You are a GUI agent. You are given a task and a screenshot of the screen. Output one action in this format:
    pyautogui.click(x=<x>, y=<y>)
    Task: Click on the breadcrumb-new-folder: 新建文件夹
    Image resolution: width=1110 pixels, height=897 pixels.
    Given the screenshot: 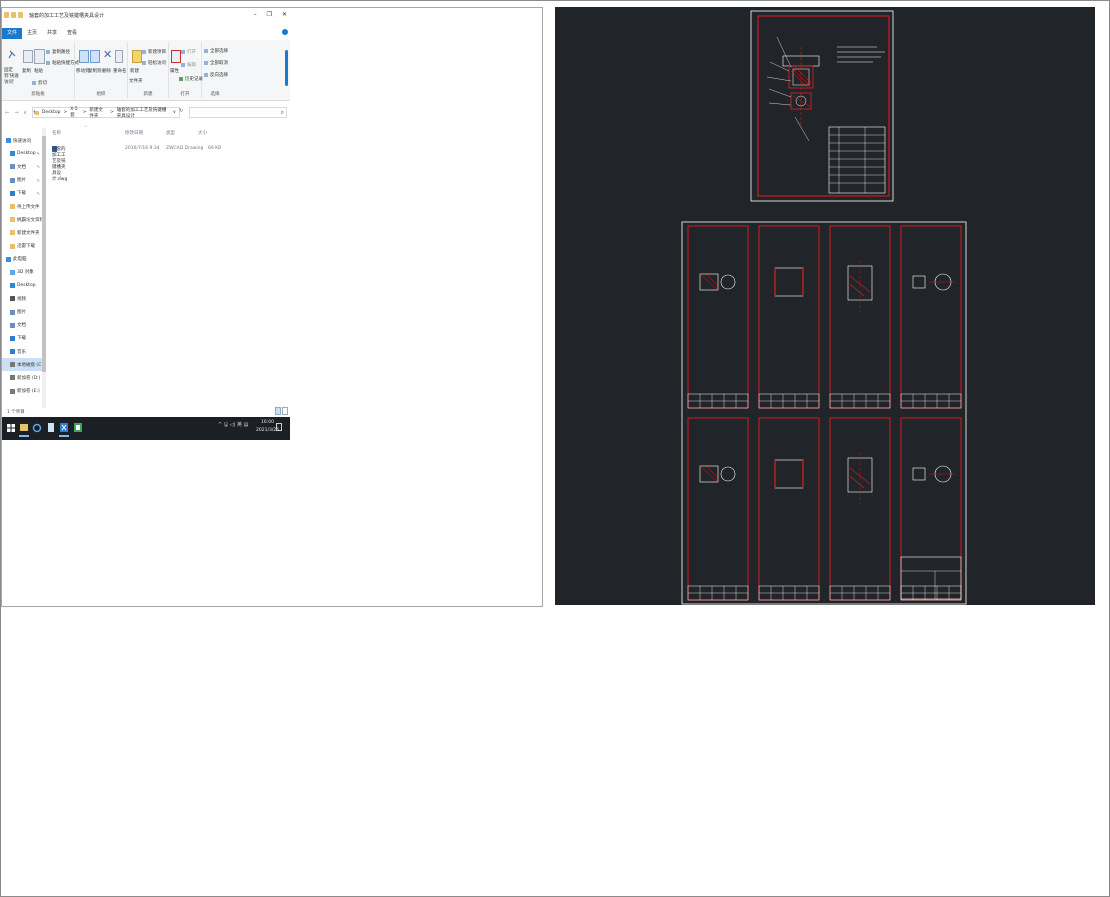 What is the action you would take?
    pyautogui.click(x=98, y=113)
    